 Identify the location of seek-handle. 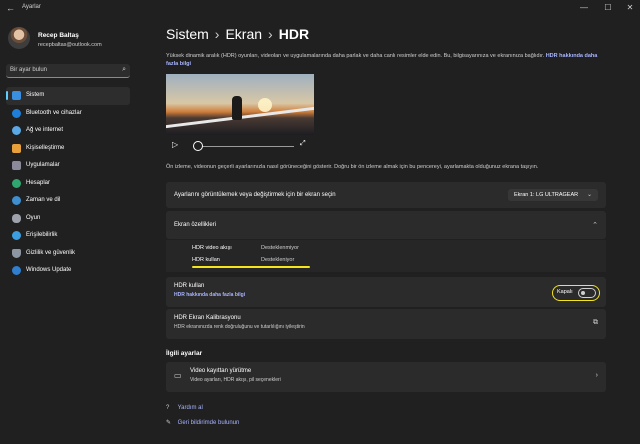
(198, 146).